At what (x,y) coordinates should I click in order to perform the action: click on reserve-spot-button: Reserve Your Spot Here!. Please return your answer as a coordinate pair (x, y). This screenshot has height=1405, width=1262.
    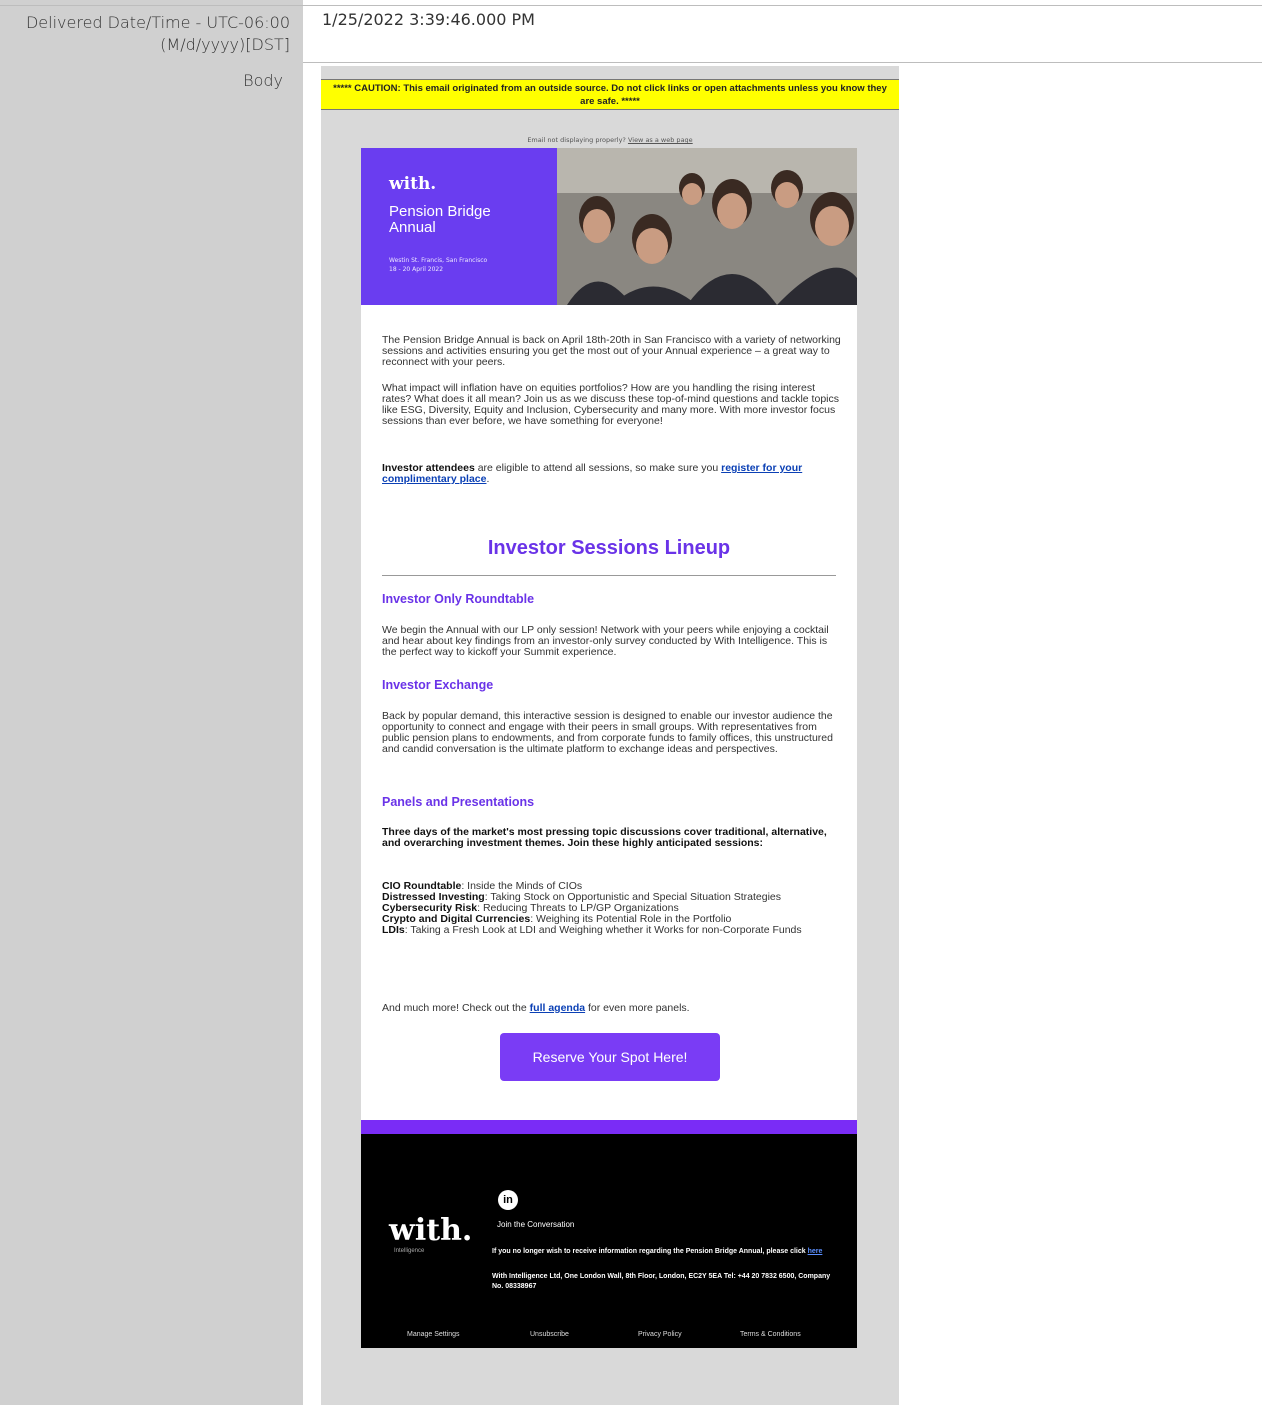
    Looking at the image, I should click on (610, 1057).